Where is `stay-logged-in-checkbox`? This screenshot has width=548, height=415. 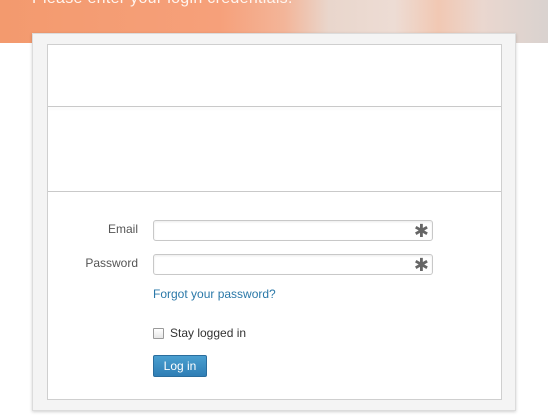
stay-logged-in-checkbox is located at coordinates (158, 333).